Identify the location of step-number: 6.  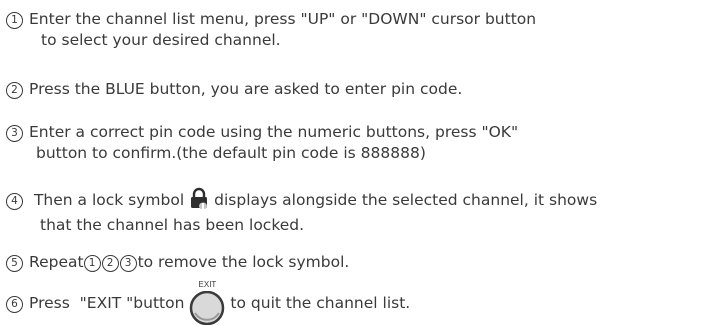
(14, 304).